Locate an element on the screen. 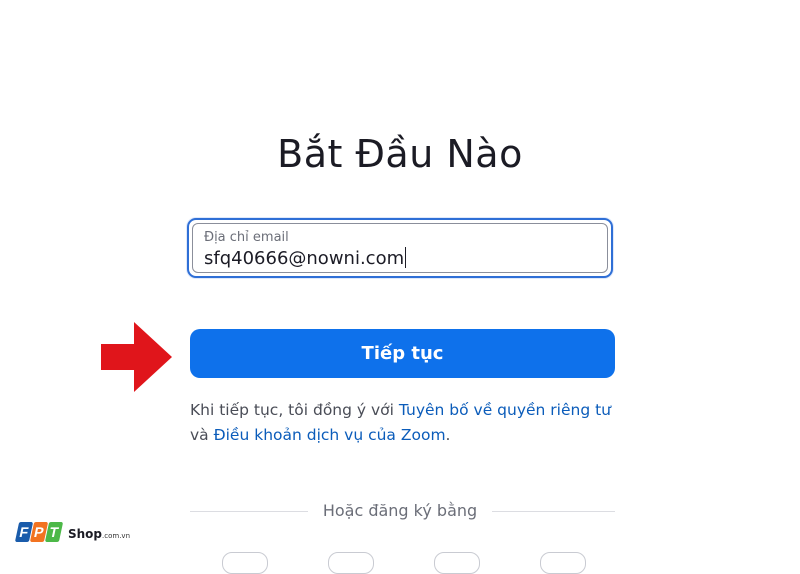  watermark-text: Shop.com.vn is located at coordinates (99, 534).